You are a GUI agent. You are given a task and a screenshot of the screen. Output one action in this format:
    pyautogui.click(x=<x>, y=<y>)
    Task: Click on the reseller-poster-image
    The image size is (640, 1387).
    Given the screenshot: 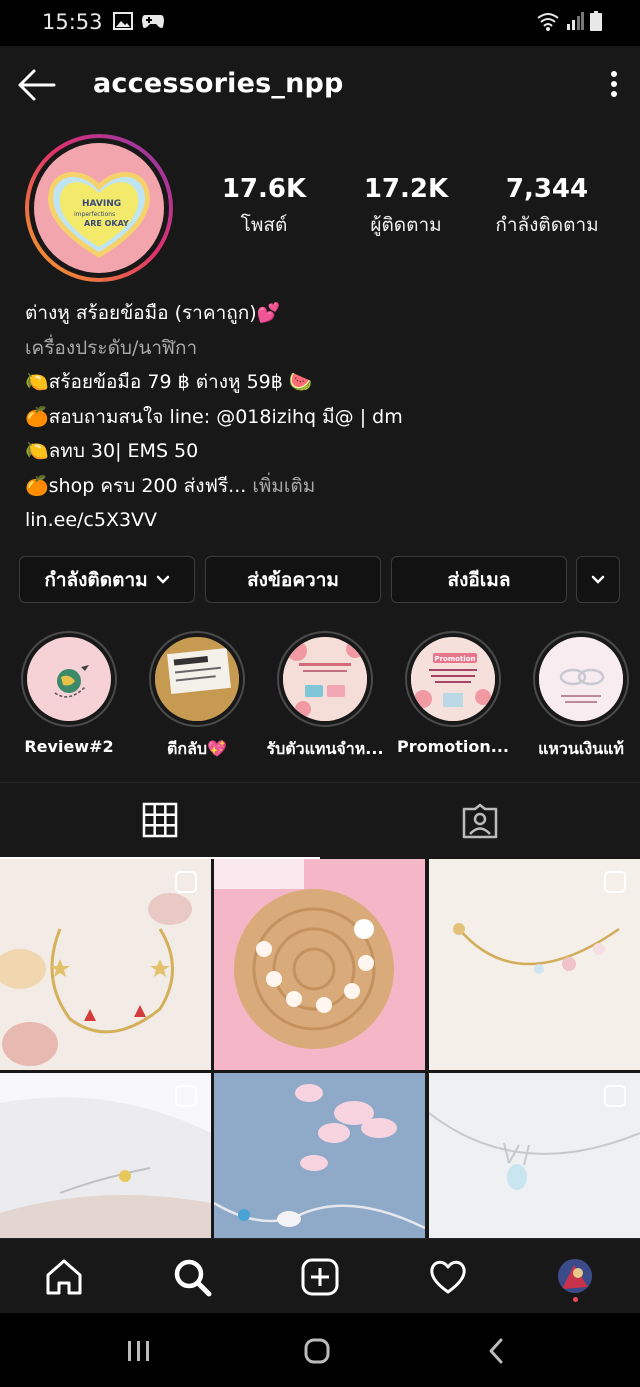 What is the action you would take?
    pyautogui.click(x=325, y=679)
    